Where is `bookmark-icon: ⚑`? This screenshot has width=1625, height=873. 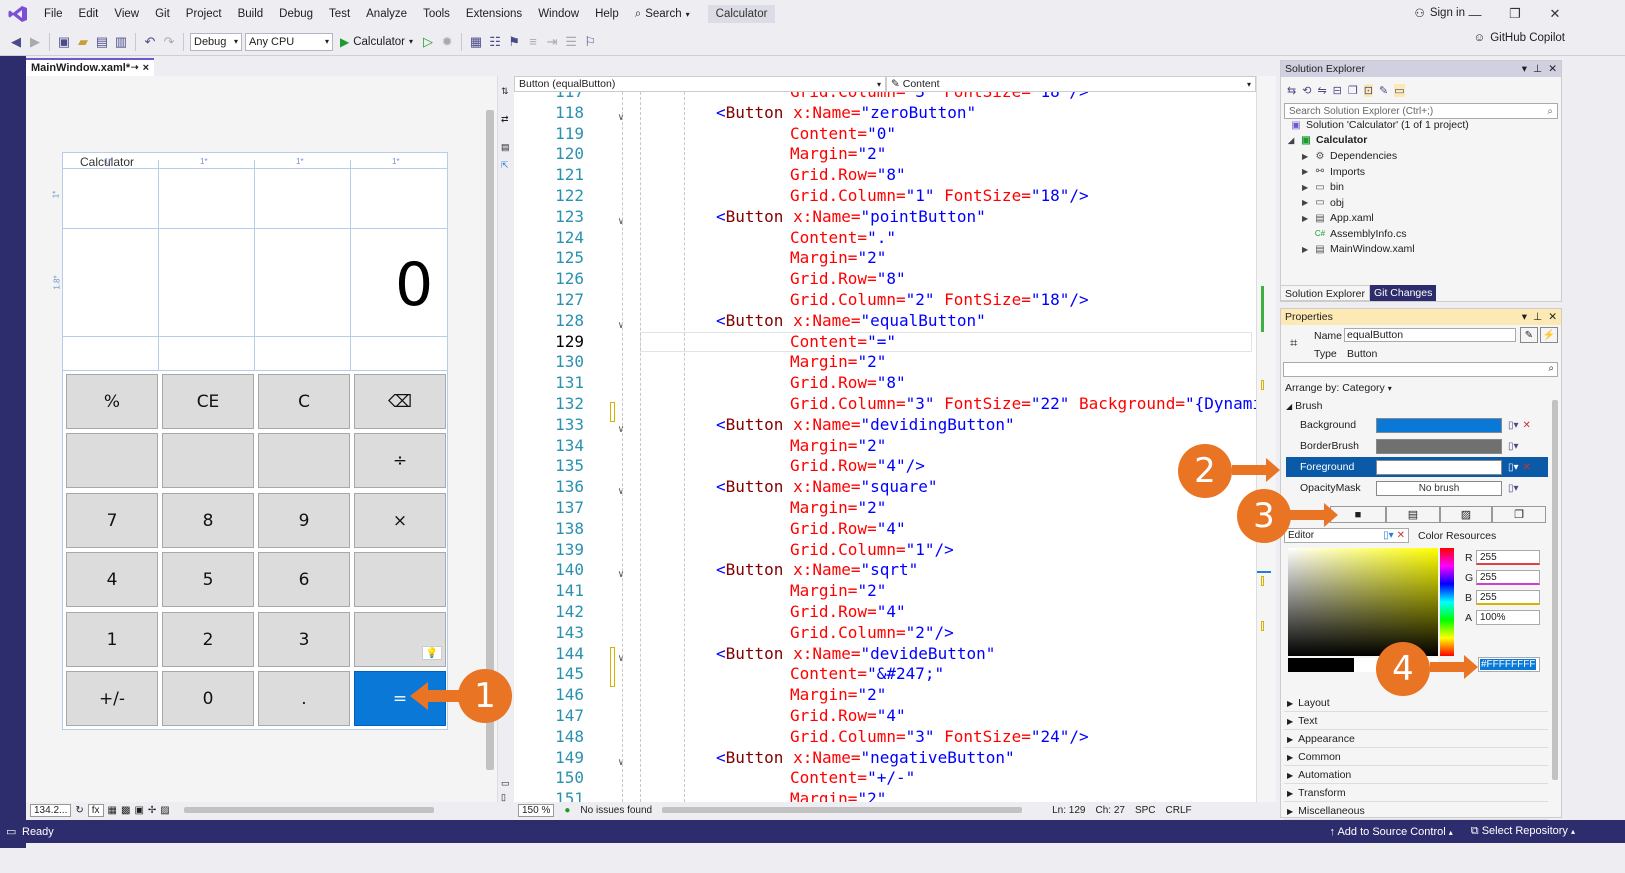 bookmark-icon: ⚑ is located at coordinates (514, 42).